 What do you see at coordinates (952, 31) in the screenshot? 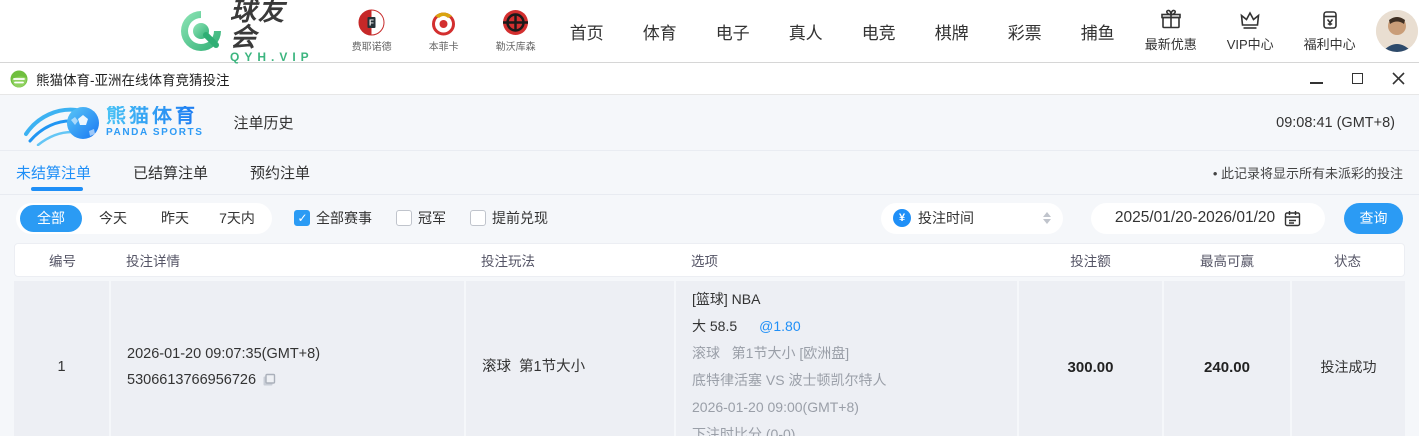
I see `nav-item-cards: 棋牌` at bounding box center [952, 31].